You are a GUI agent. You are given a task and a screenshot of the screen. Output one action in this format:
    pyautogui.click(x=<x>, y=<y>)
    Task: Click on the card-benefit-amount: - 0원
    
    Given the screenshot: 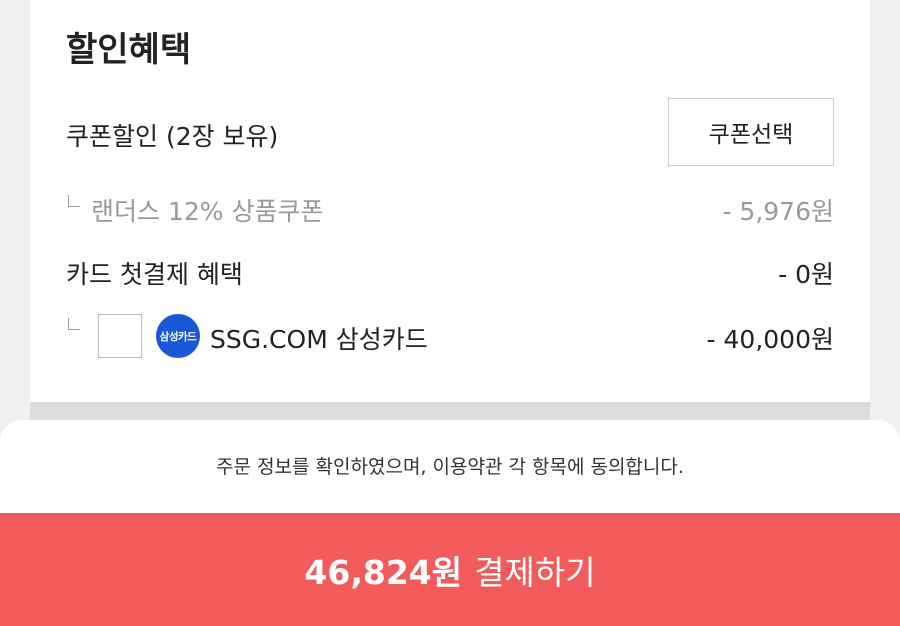 What is the action you would take?
    pyautogui.click(x=806, y=274)
    